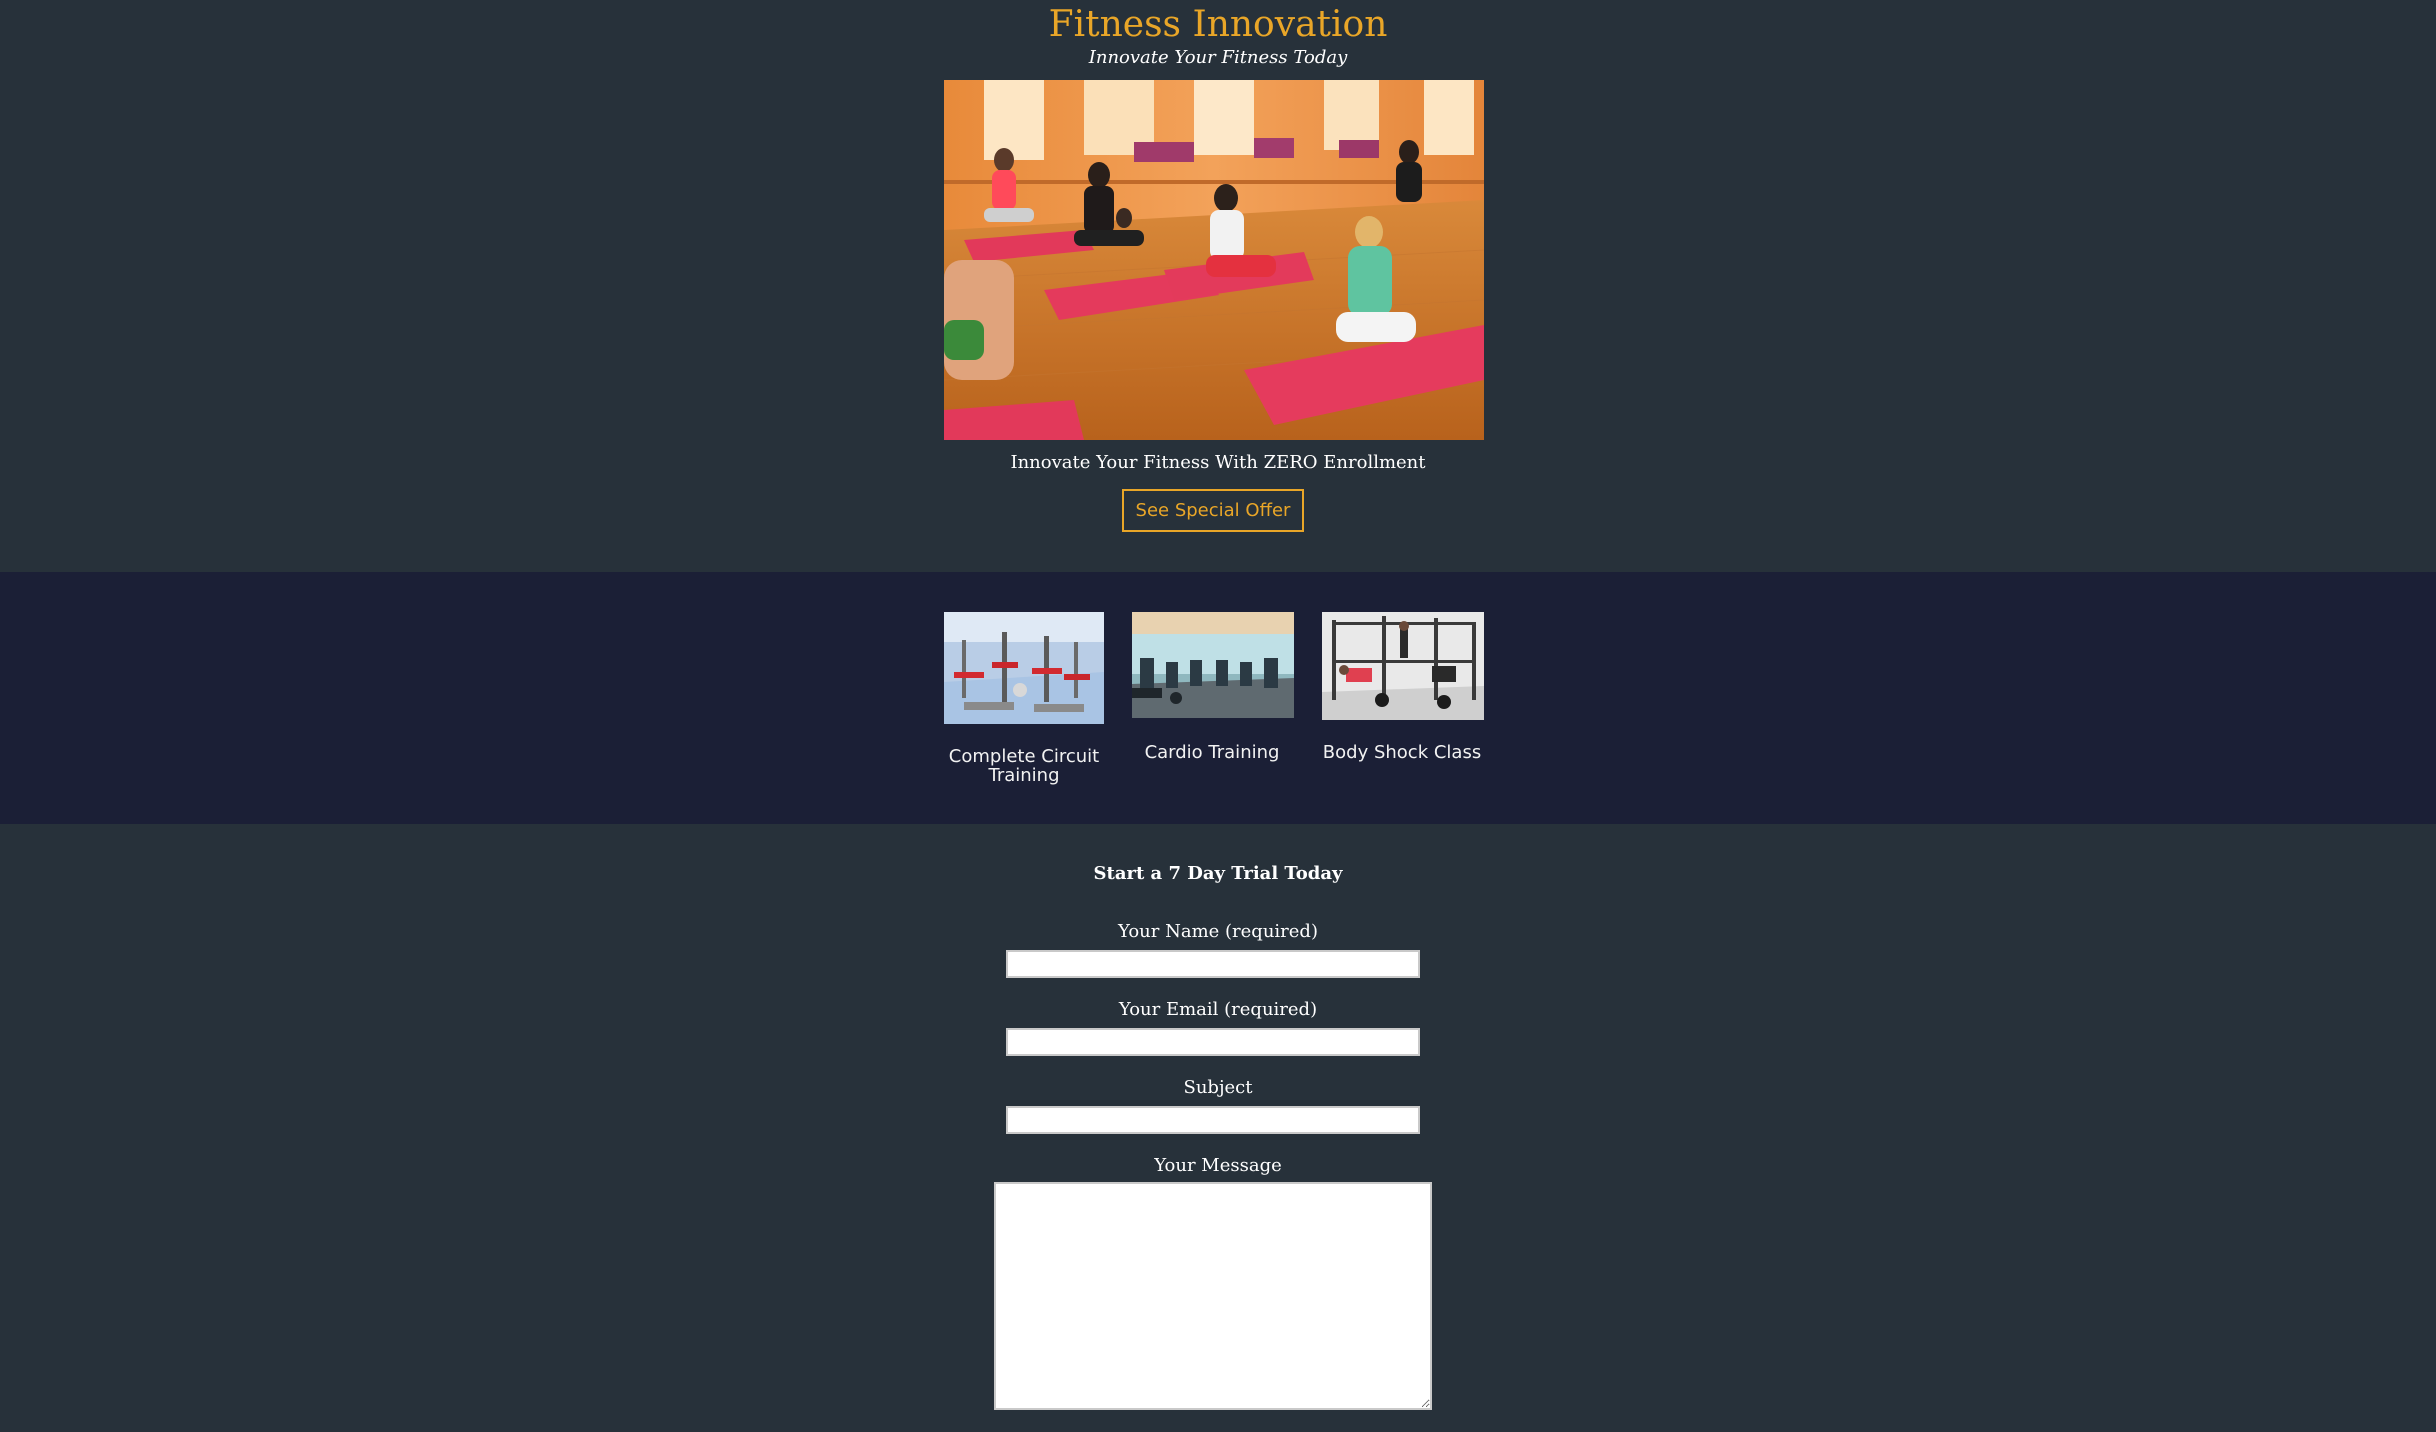  Describe the element at coordinates (1403, 666) in the screenshot. I see `body-shock-class-image` at that location.